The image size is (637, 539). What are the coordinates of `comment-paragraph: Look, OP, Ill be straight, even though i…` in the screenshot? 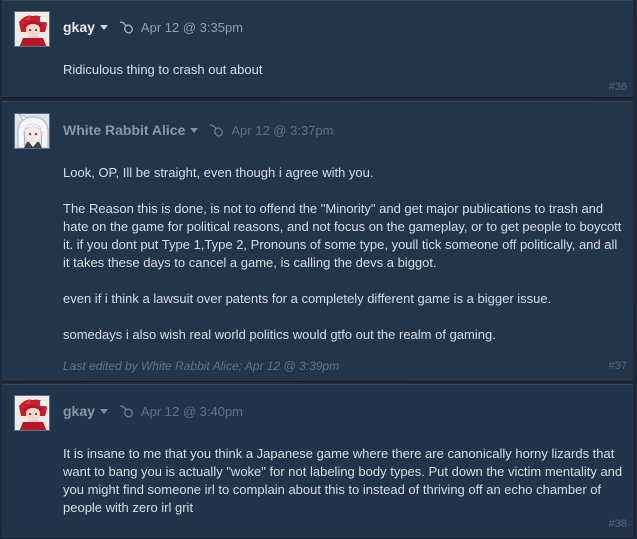 It's located at (218, 172).